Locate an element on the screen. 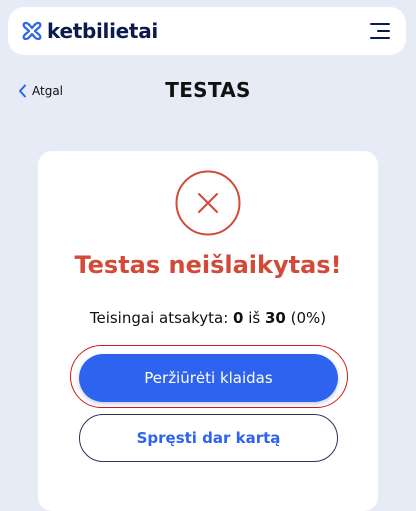  x-circle-icon is located at coordinates (208, 203).